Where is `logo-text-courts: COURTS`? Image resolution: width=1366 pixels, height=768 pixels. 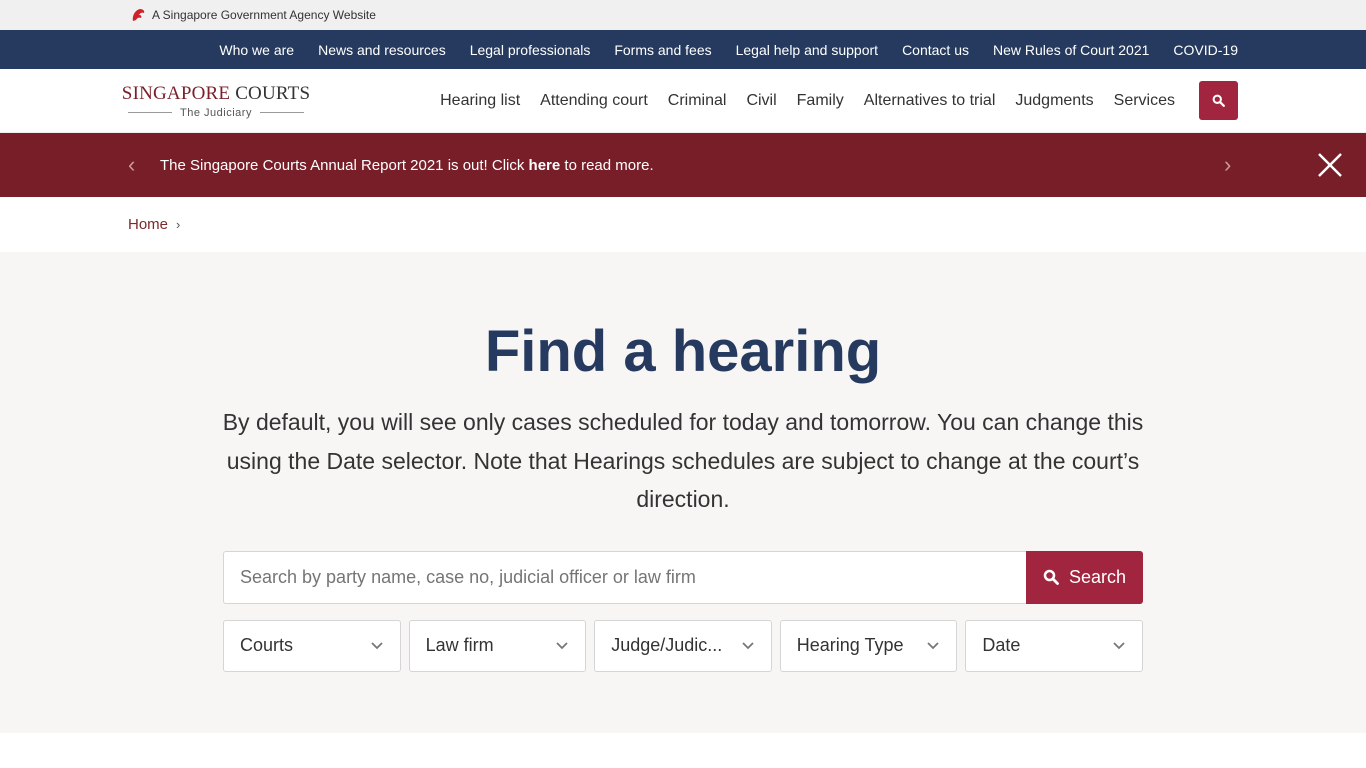 logo-text-courts: COURTS is located at coordinates (273, 93).